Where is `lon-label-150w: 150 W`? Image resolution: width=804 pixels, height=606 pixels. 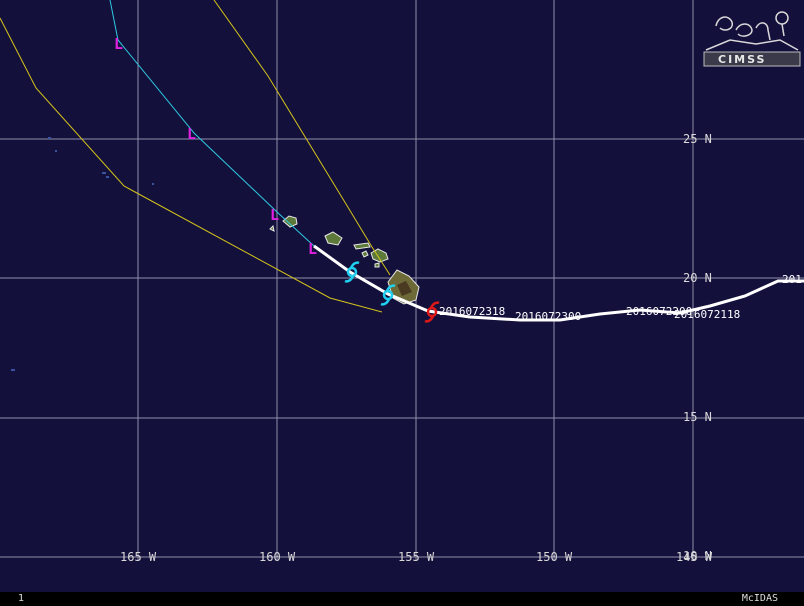
lon-label-150w: 150 W is located at coordinates (554, 557).